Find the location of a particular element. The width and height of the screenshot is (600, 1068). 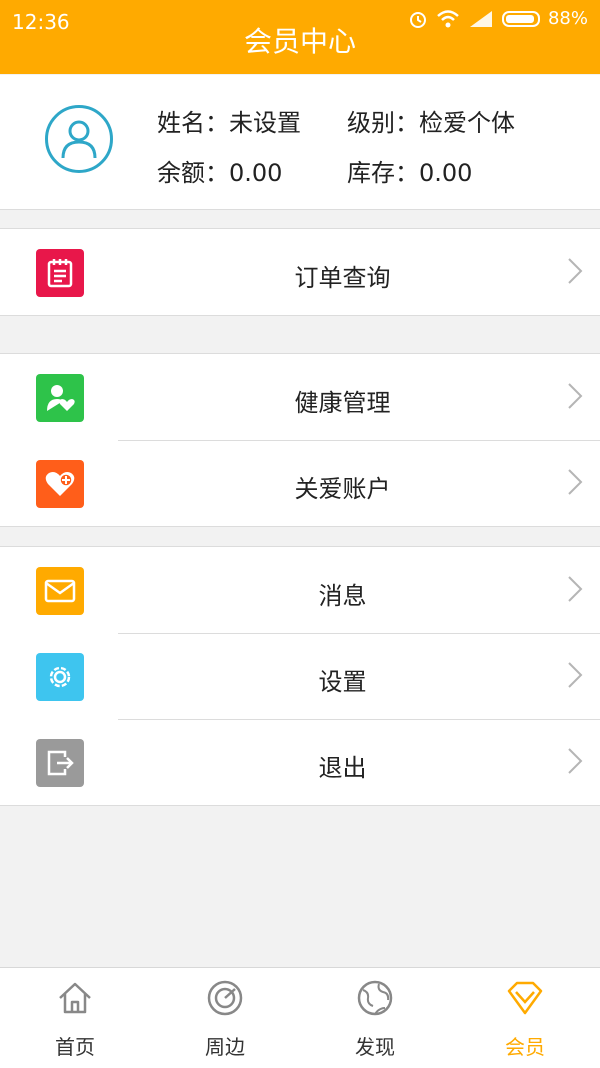

menu-item-health-management: 健康管理 is located at coordinates (300, 397).